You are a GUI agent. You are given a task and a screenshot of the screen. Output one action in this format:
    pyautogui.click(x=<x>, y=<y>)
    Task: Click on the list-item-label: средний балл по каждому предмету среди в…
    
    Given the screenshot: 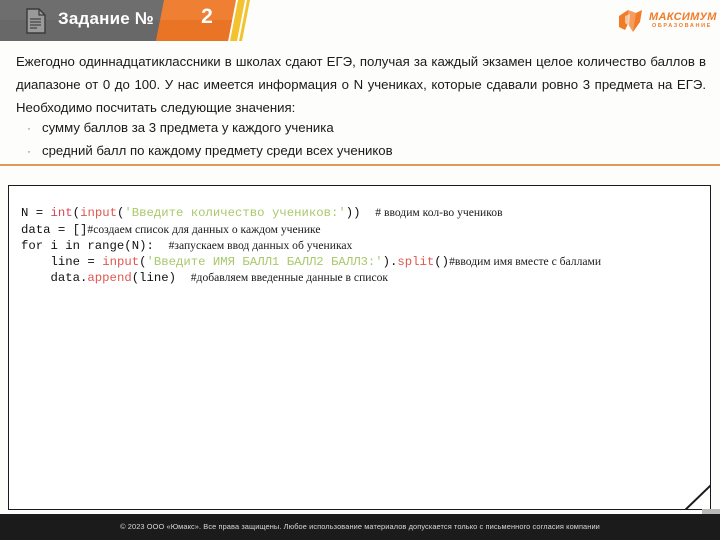 What is the action you would take?
    pyautogui.click(x=217, y=150)
    